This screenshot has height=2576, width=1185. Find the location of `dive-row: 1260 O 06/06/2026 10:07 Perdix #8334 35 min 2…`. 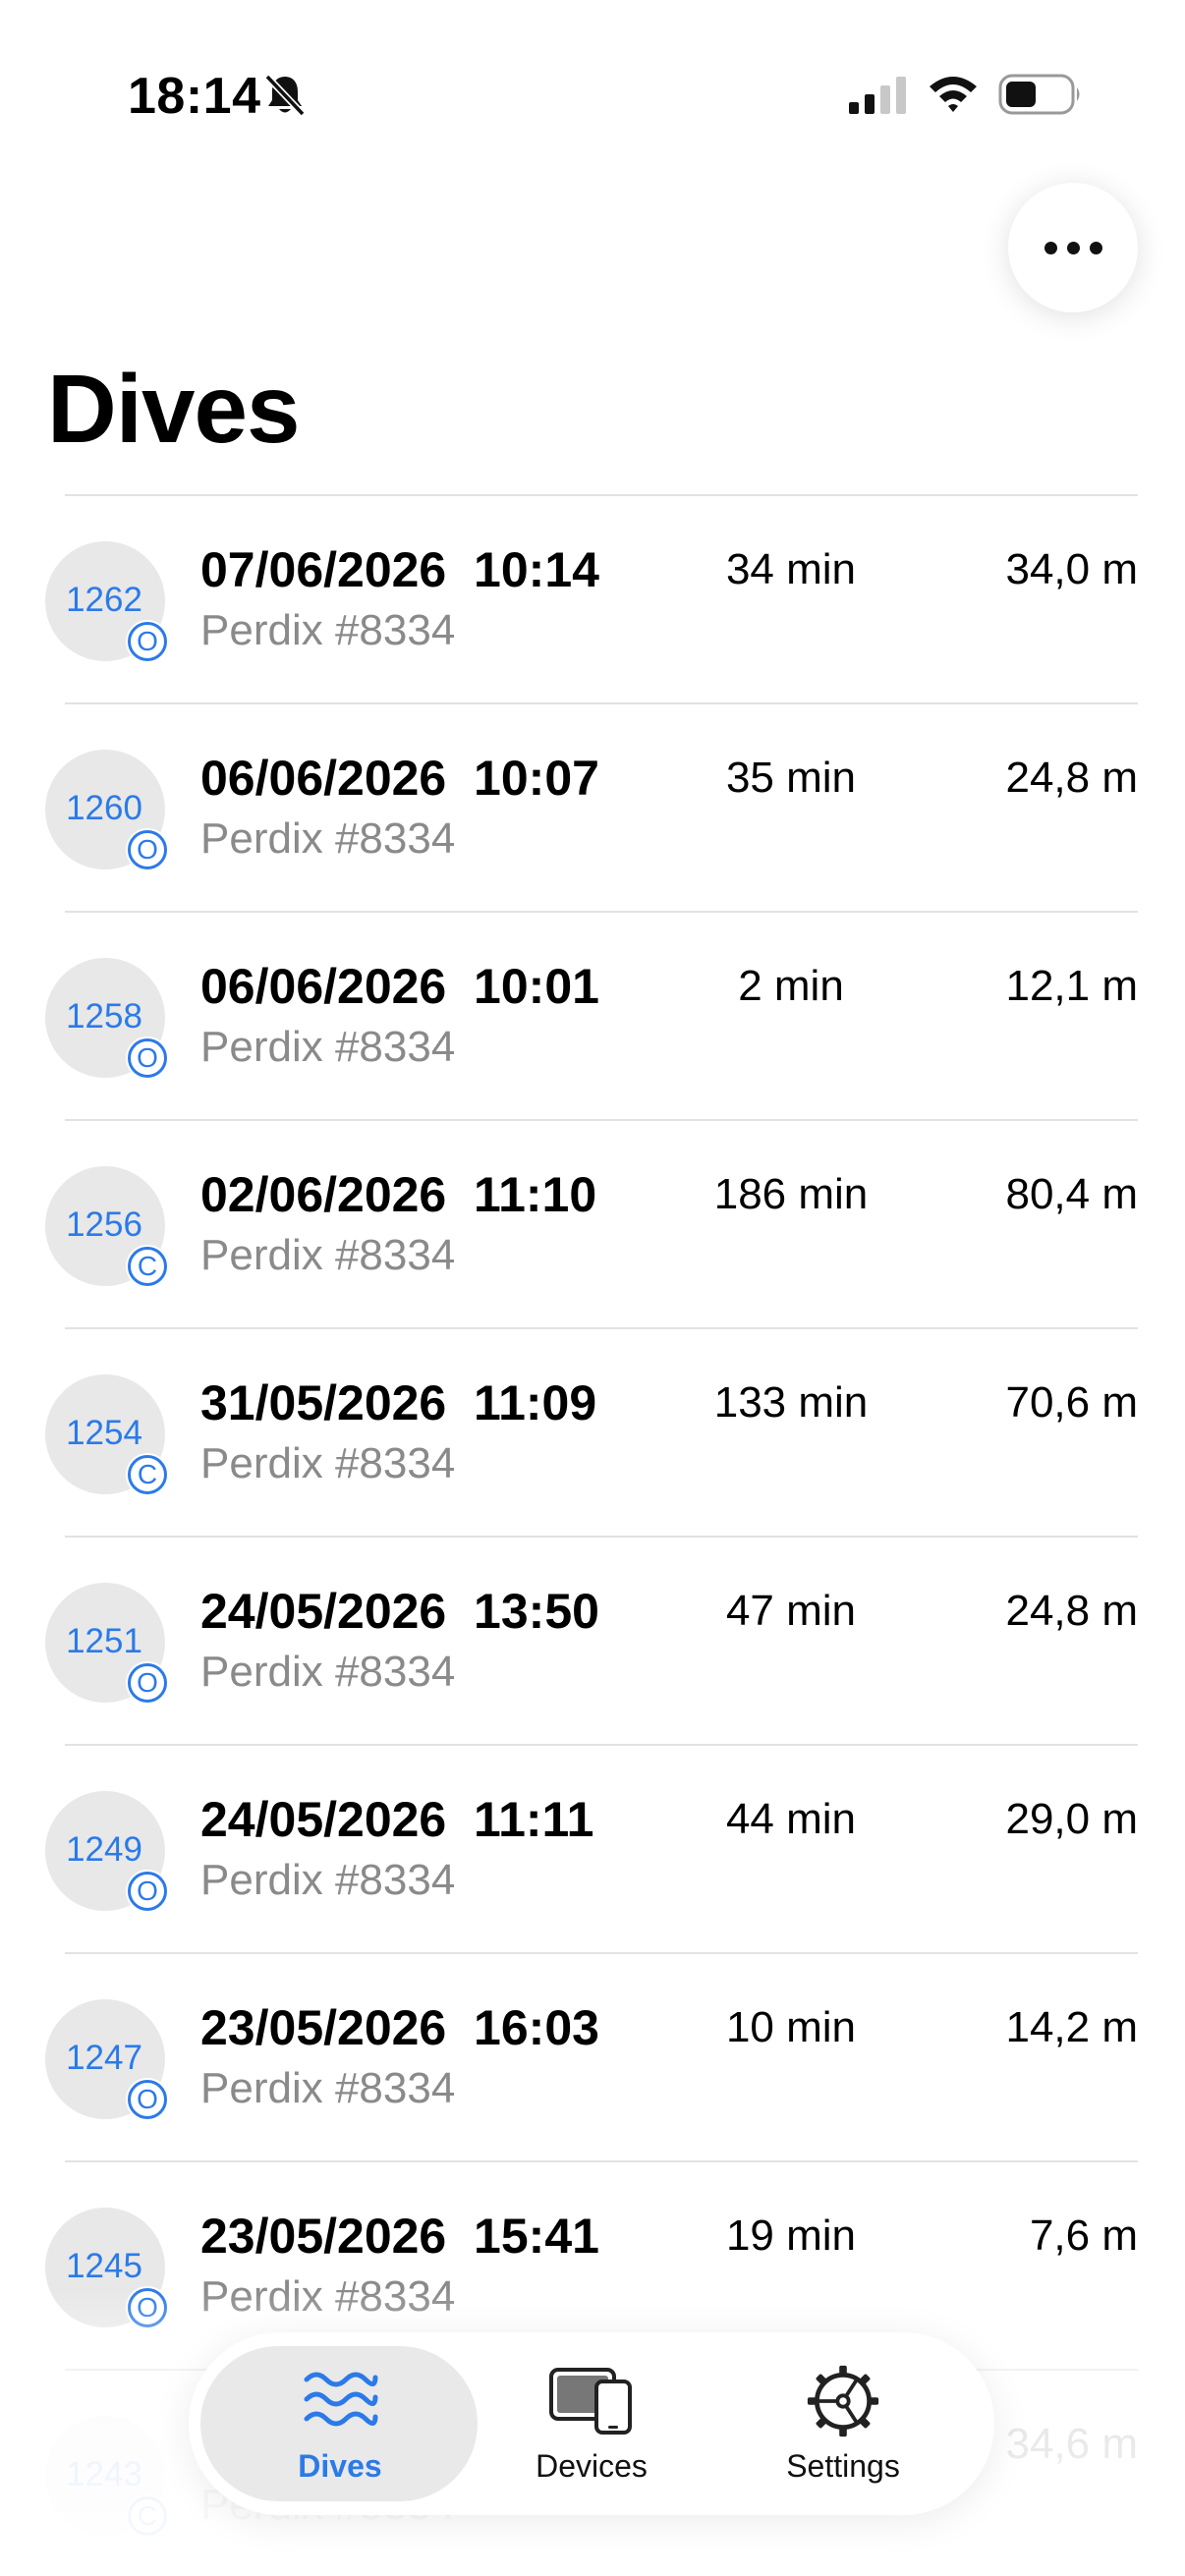

dive-row: 1260 O 06/06/2026 10:07 Perdix #8334 35 min 2… is located at coordinates (592, 808).